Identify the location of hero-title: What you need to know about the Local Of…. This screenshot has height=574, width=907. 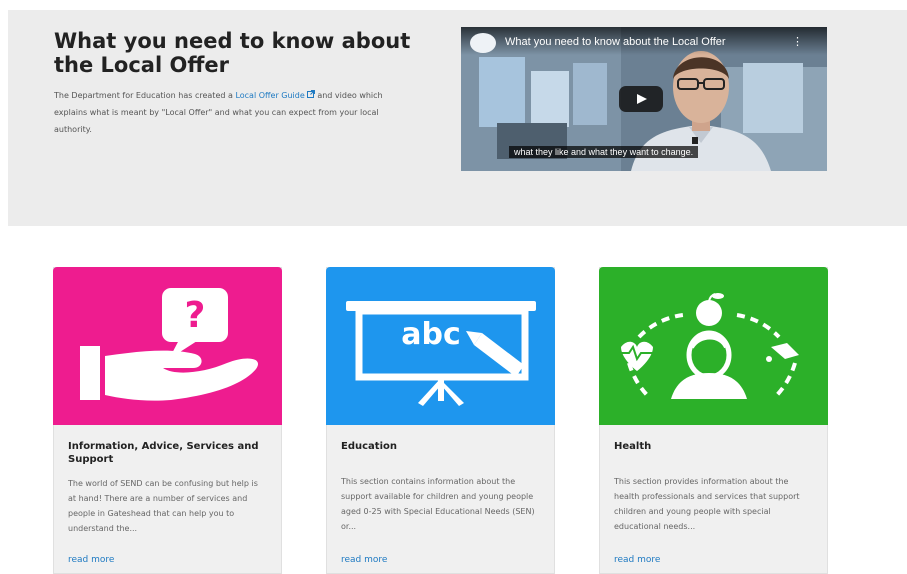
(232, 53).